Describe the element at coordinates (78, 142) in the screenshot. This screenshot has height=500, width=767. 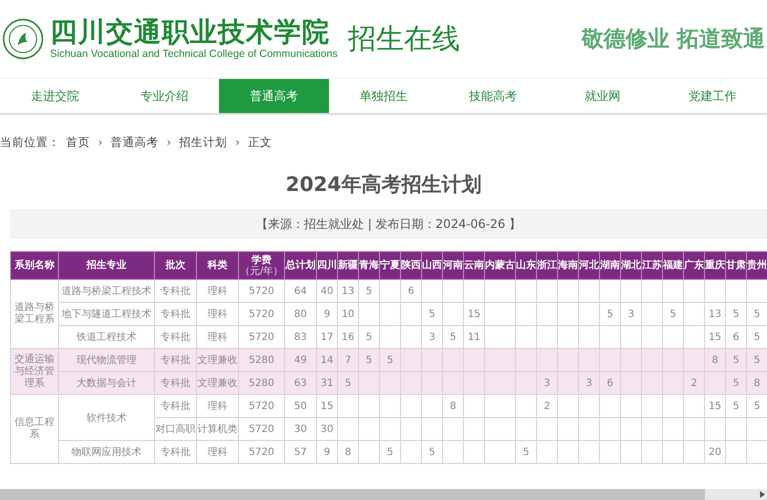
I see `breadcrumb-link: 首页` at that location.